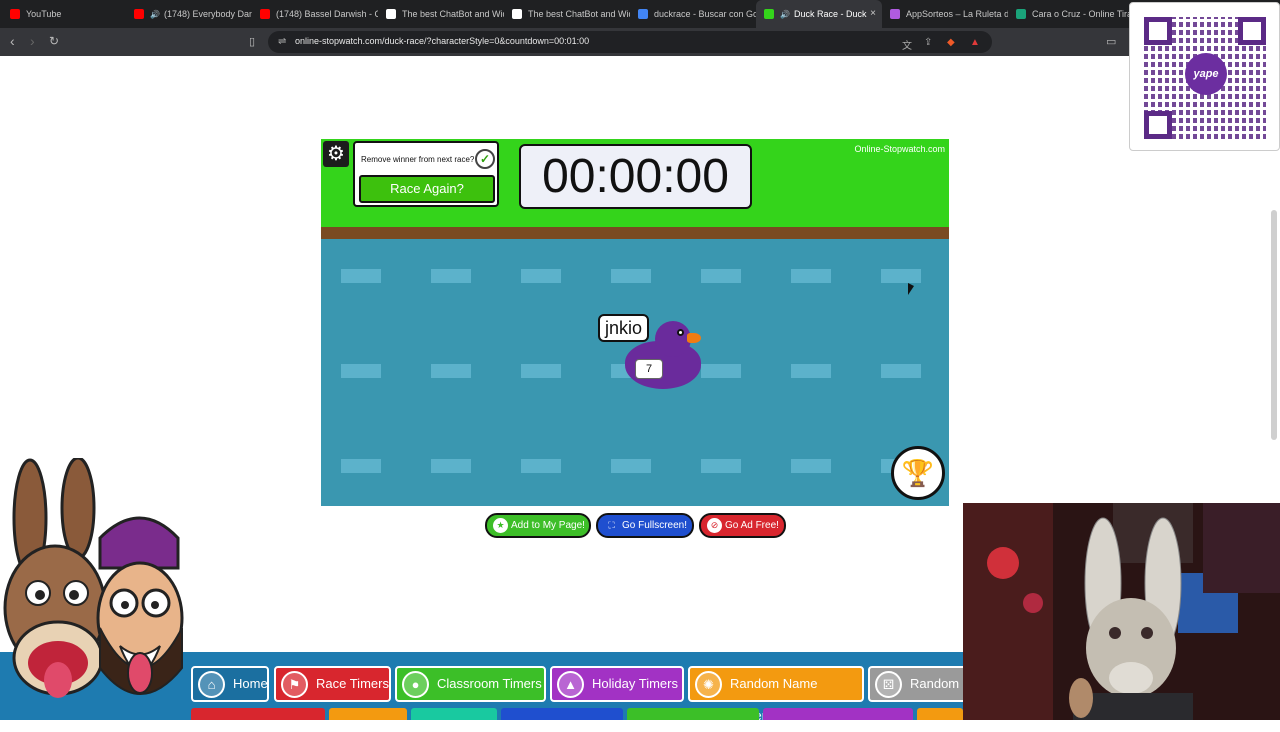 This screenshot has height=732, width=1280. I want to click on nav-holiday-timers-button: ▲ Holiday Timers, so click(617, 684).